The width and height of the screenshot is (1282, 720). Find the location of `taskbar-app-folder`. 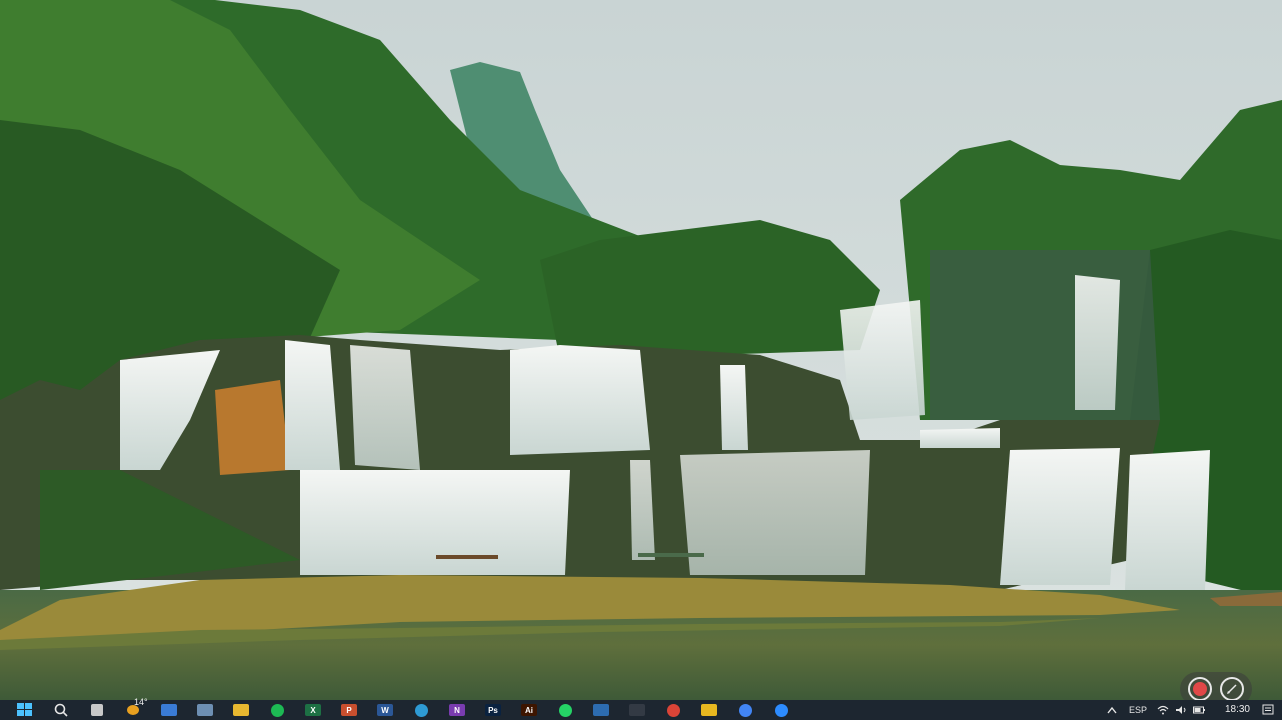

taskbar-app-folder is located at coordinates (241, 710).